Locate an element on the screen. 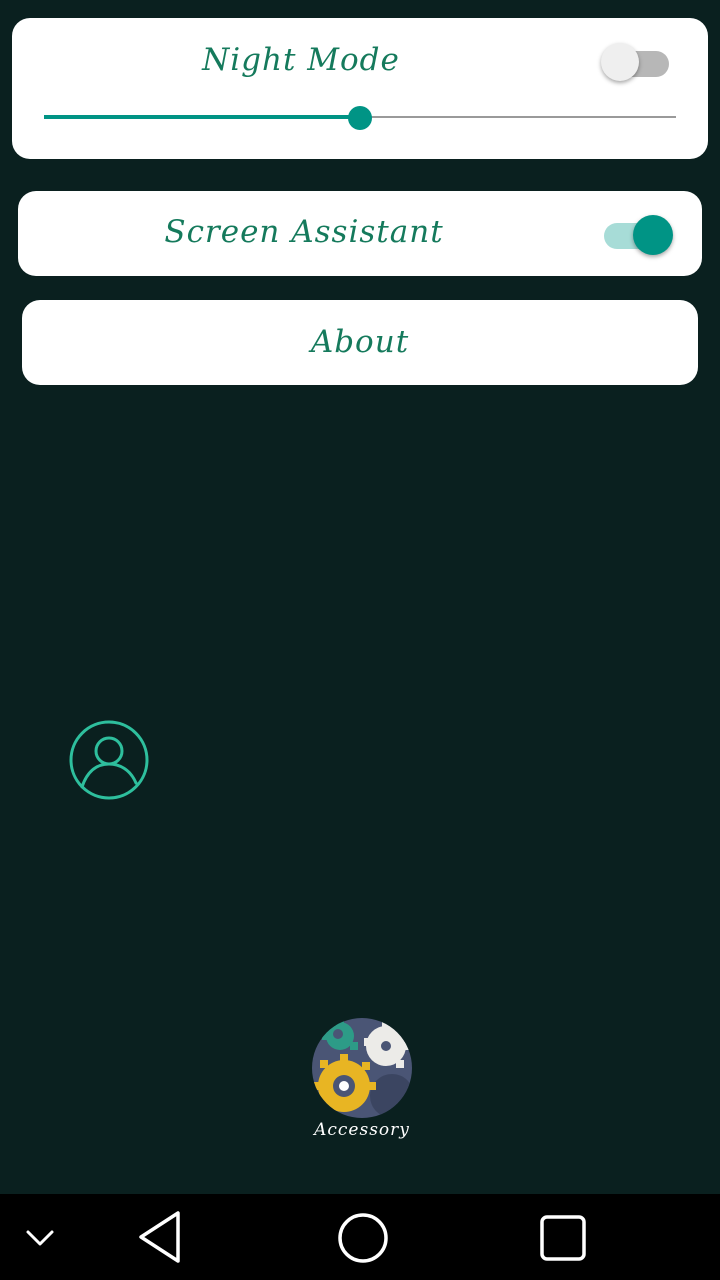  accessory-label: Accessory is located at coordinates (362, 1130).